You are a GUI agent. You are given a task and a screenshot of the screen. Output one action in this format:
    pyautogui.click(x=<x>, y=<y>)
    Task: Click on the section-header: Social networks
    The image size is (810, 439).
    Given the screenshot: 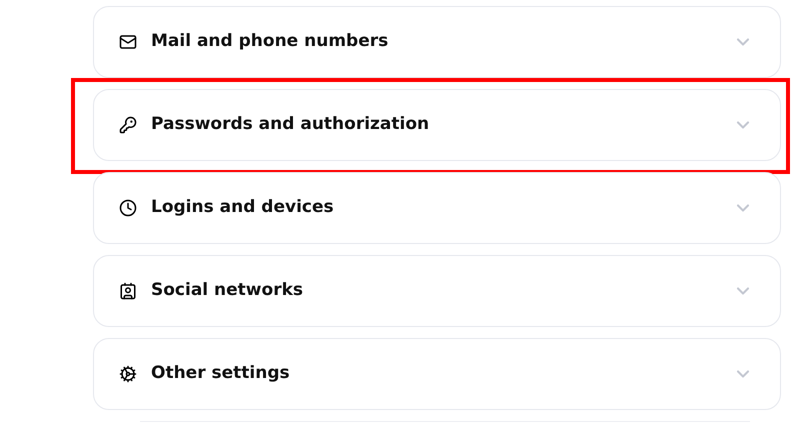 What is the action you would take?
    pyautogui.click(x=437, y=291)
    